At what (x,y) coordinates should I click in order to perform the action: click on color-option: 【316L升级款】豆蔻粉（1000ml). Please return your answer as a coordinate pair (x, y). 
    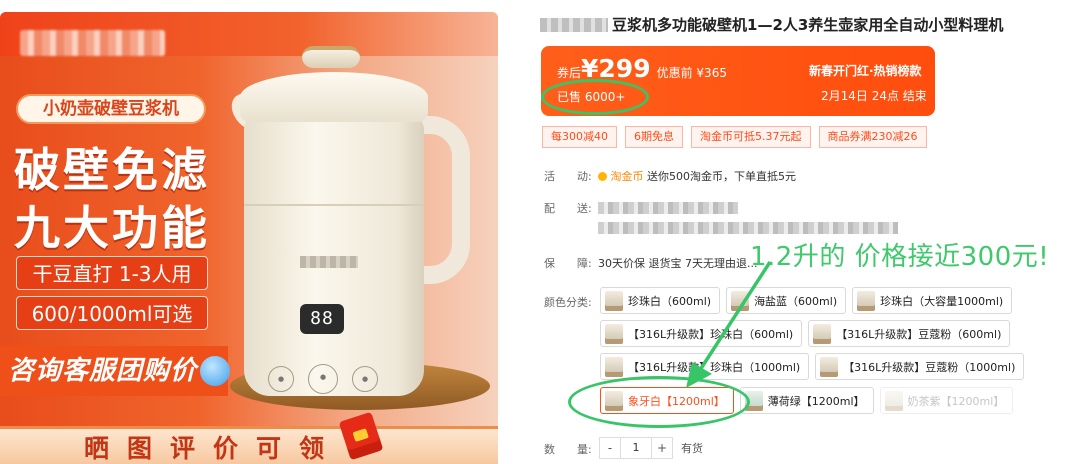
    Looking at the image, I should click on (920, 366).